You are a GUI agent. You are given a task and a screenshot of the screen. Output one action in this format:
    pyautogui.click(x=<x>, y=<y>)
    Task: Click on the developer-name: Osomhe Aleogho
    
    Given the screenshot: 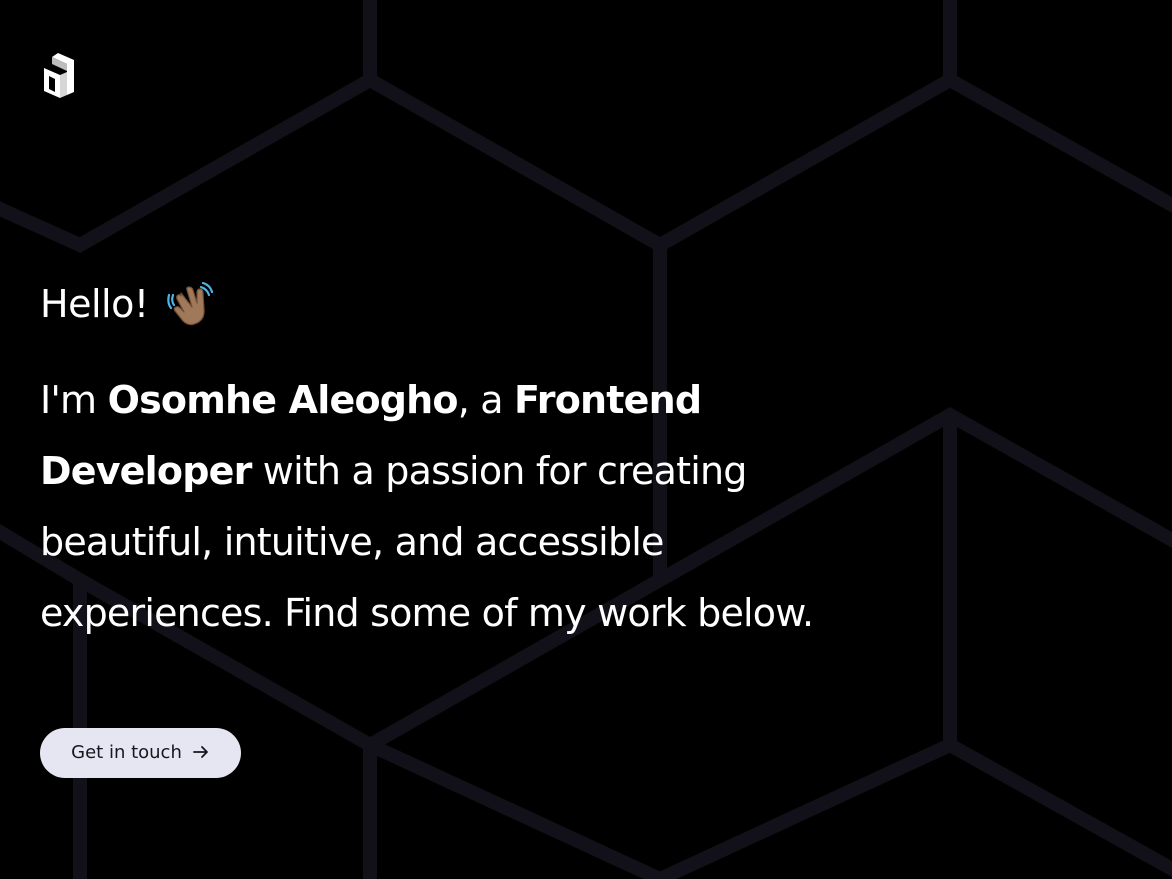 What is the action you would take?
    pyautogui.click(x=283, y=400)
    